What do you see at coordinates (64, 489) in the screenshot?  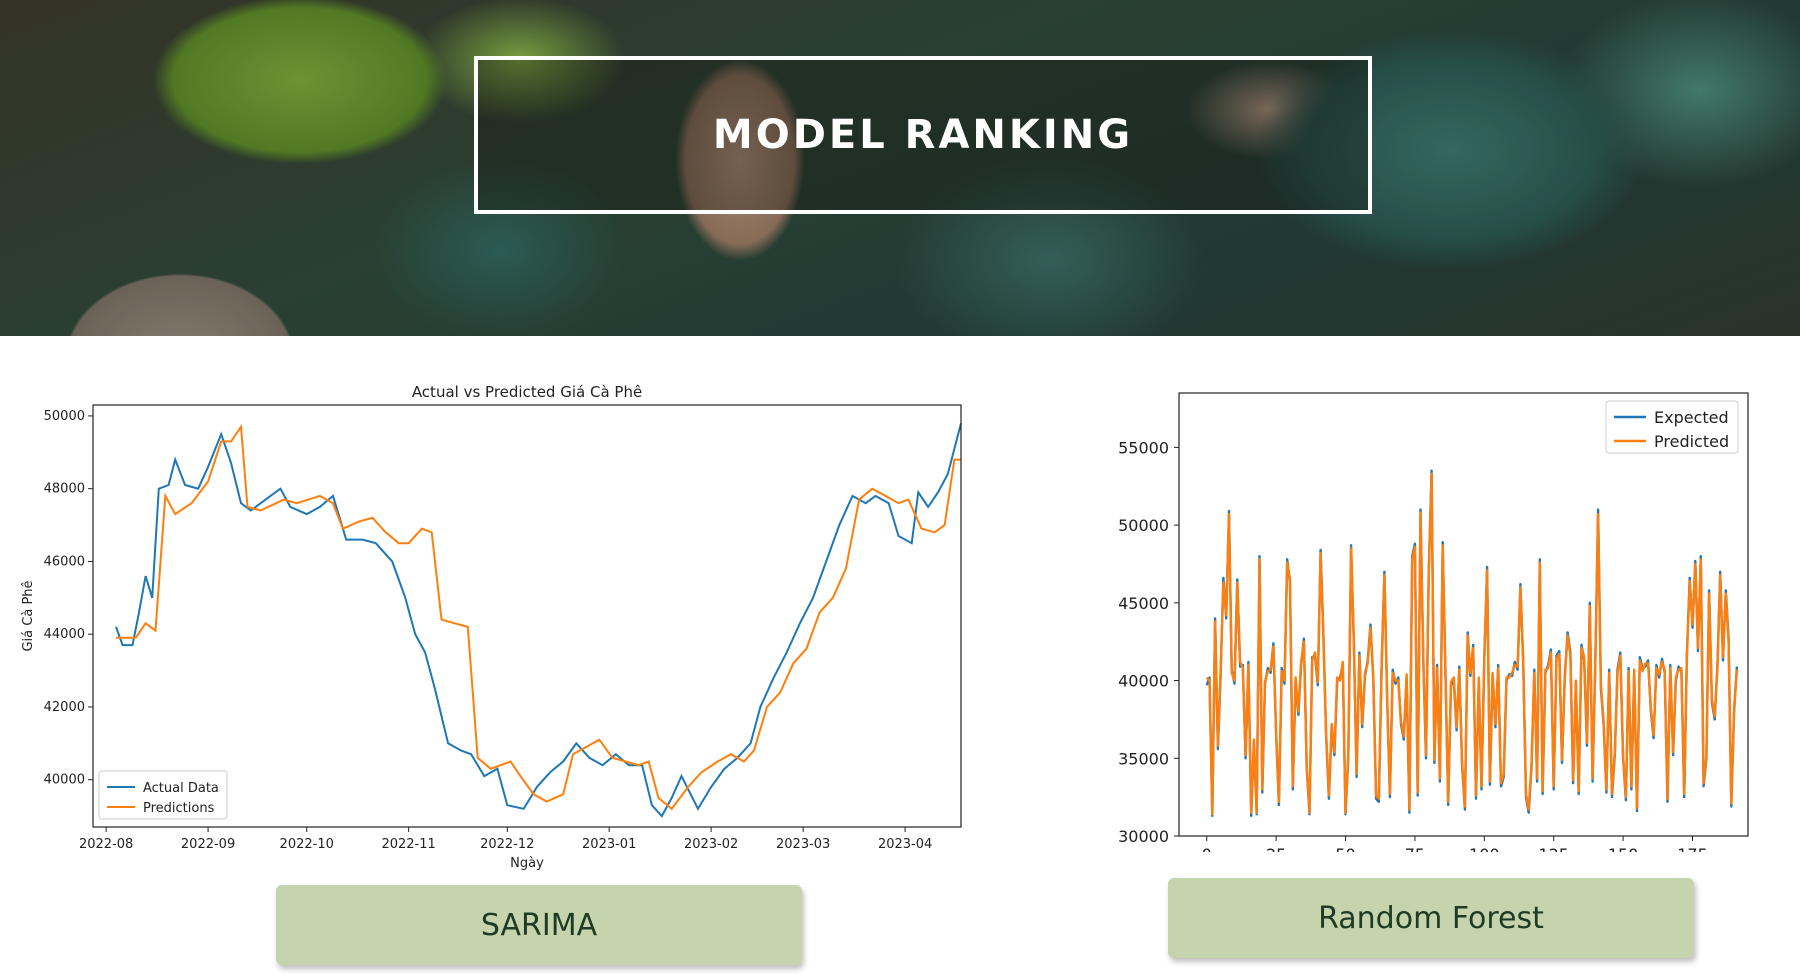 I see `y-tick-label: 48000` at bounding box center [64, 489].